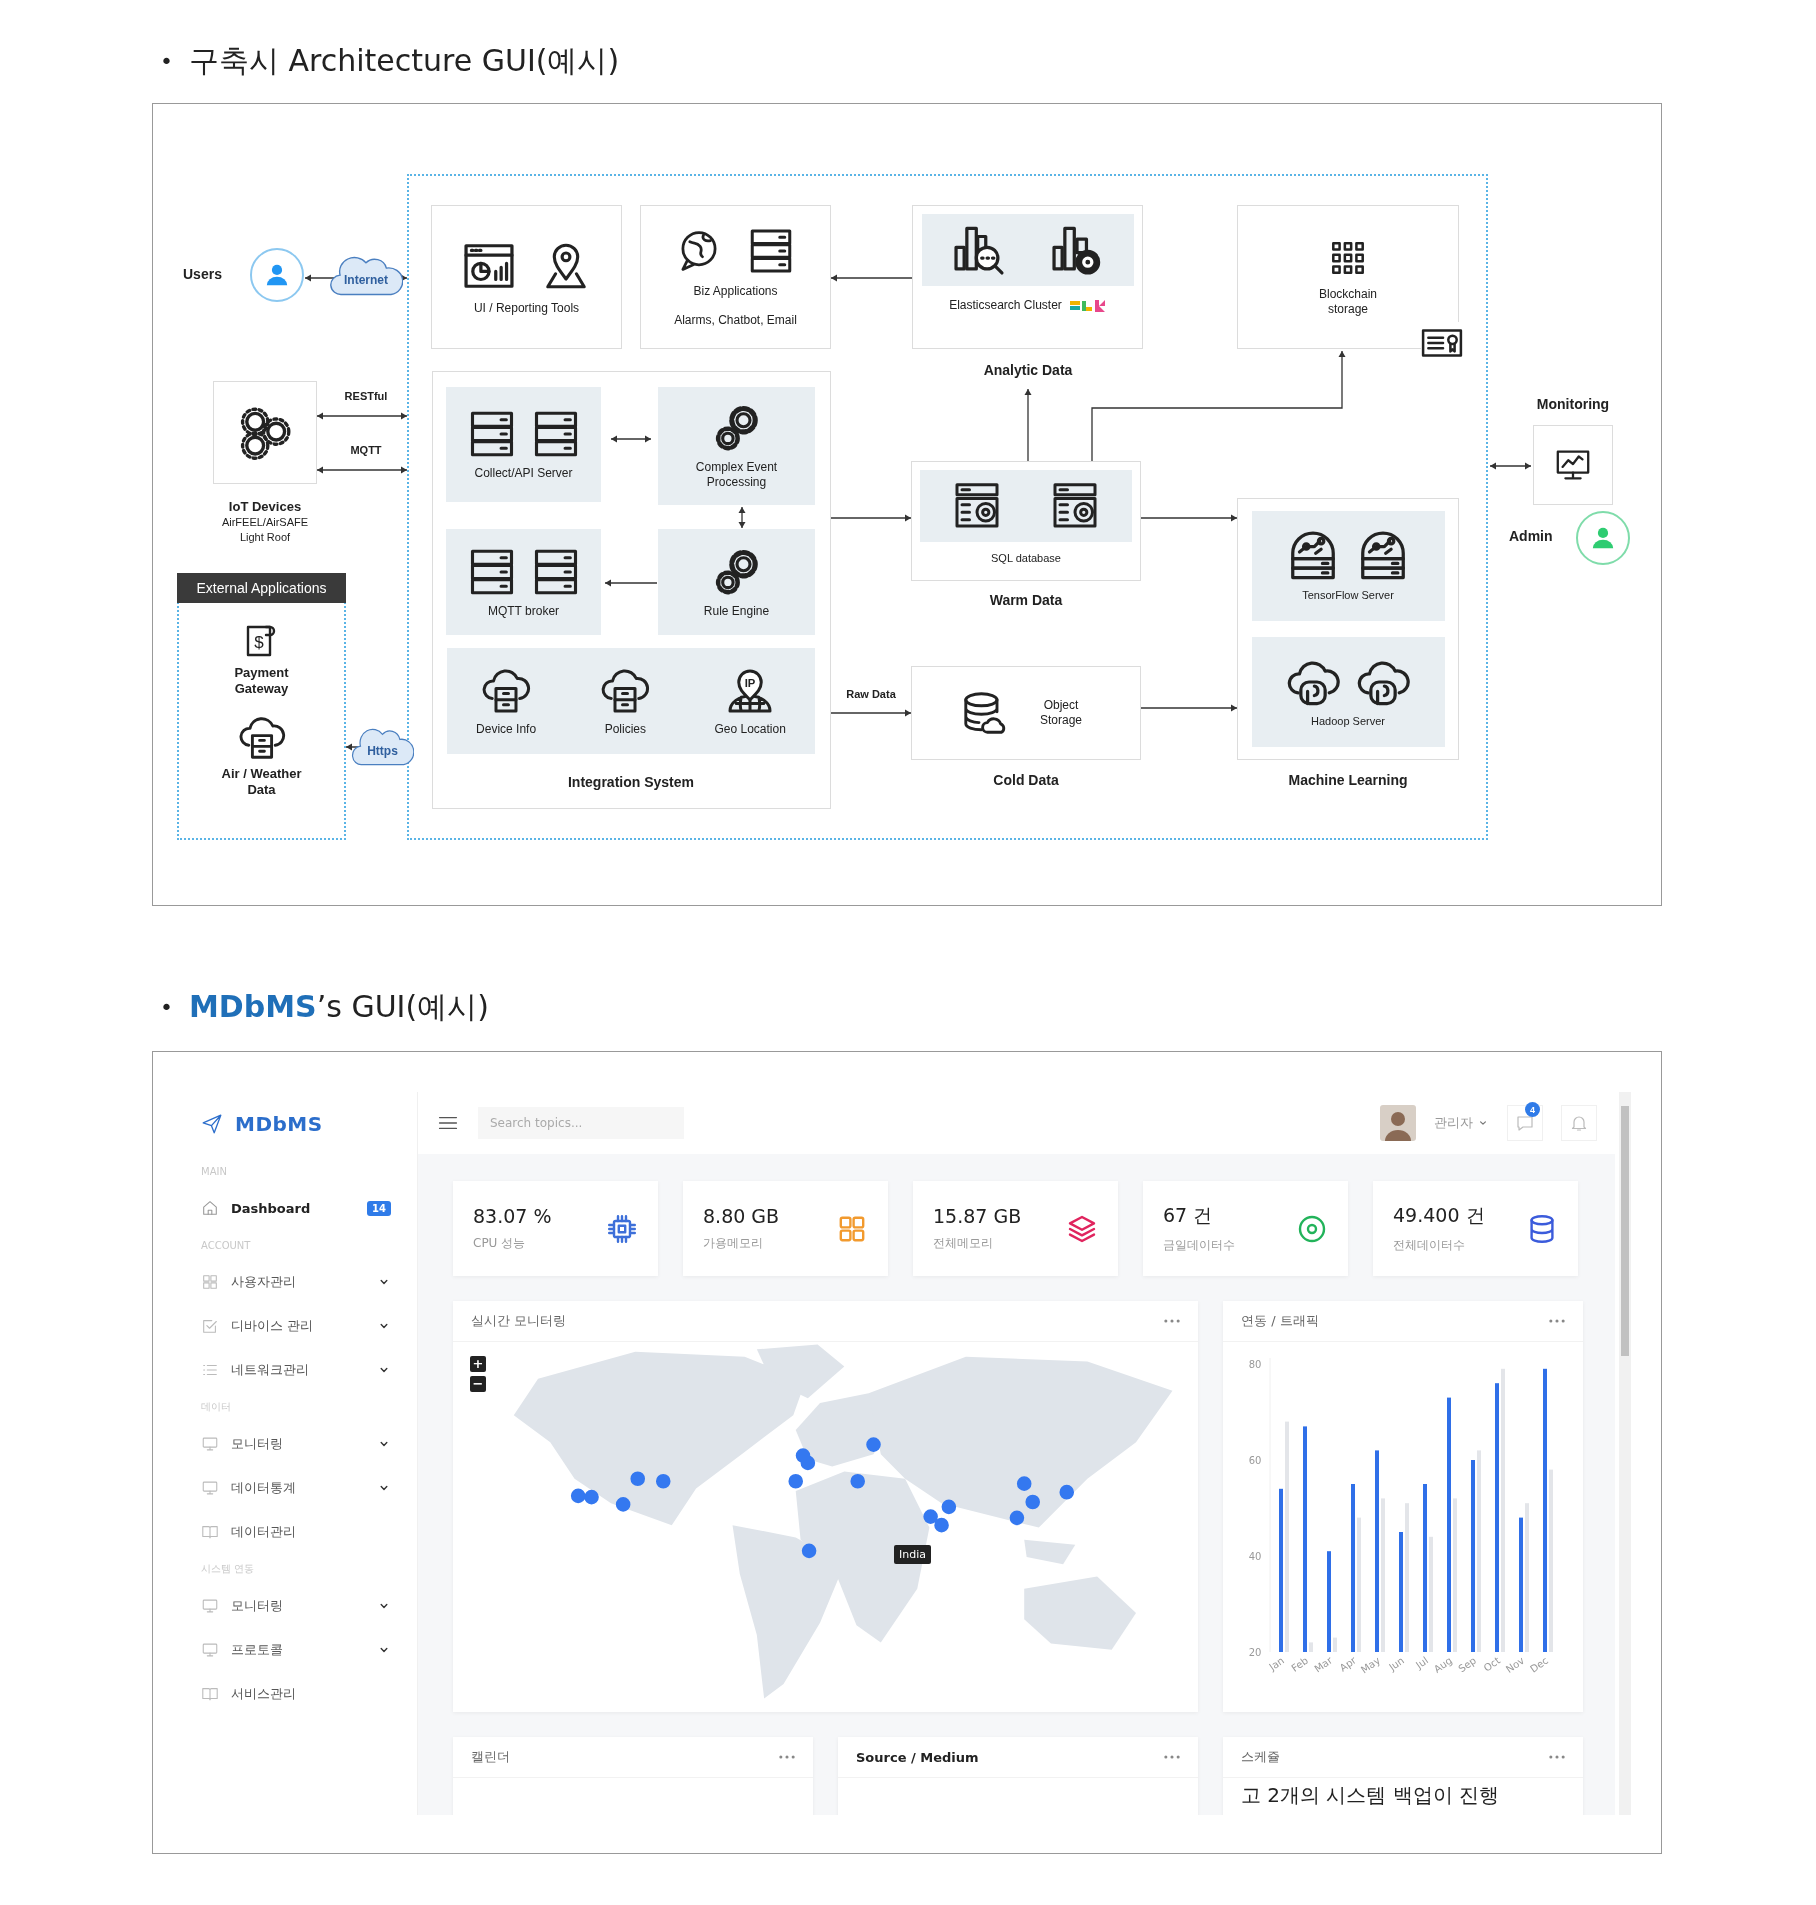 This screenshot has height=1905, width=1816. Describe the element at coordinates (1439, 1215) in the screenshot. I see `stat-value: 49.400 건` at that location.